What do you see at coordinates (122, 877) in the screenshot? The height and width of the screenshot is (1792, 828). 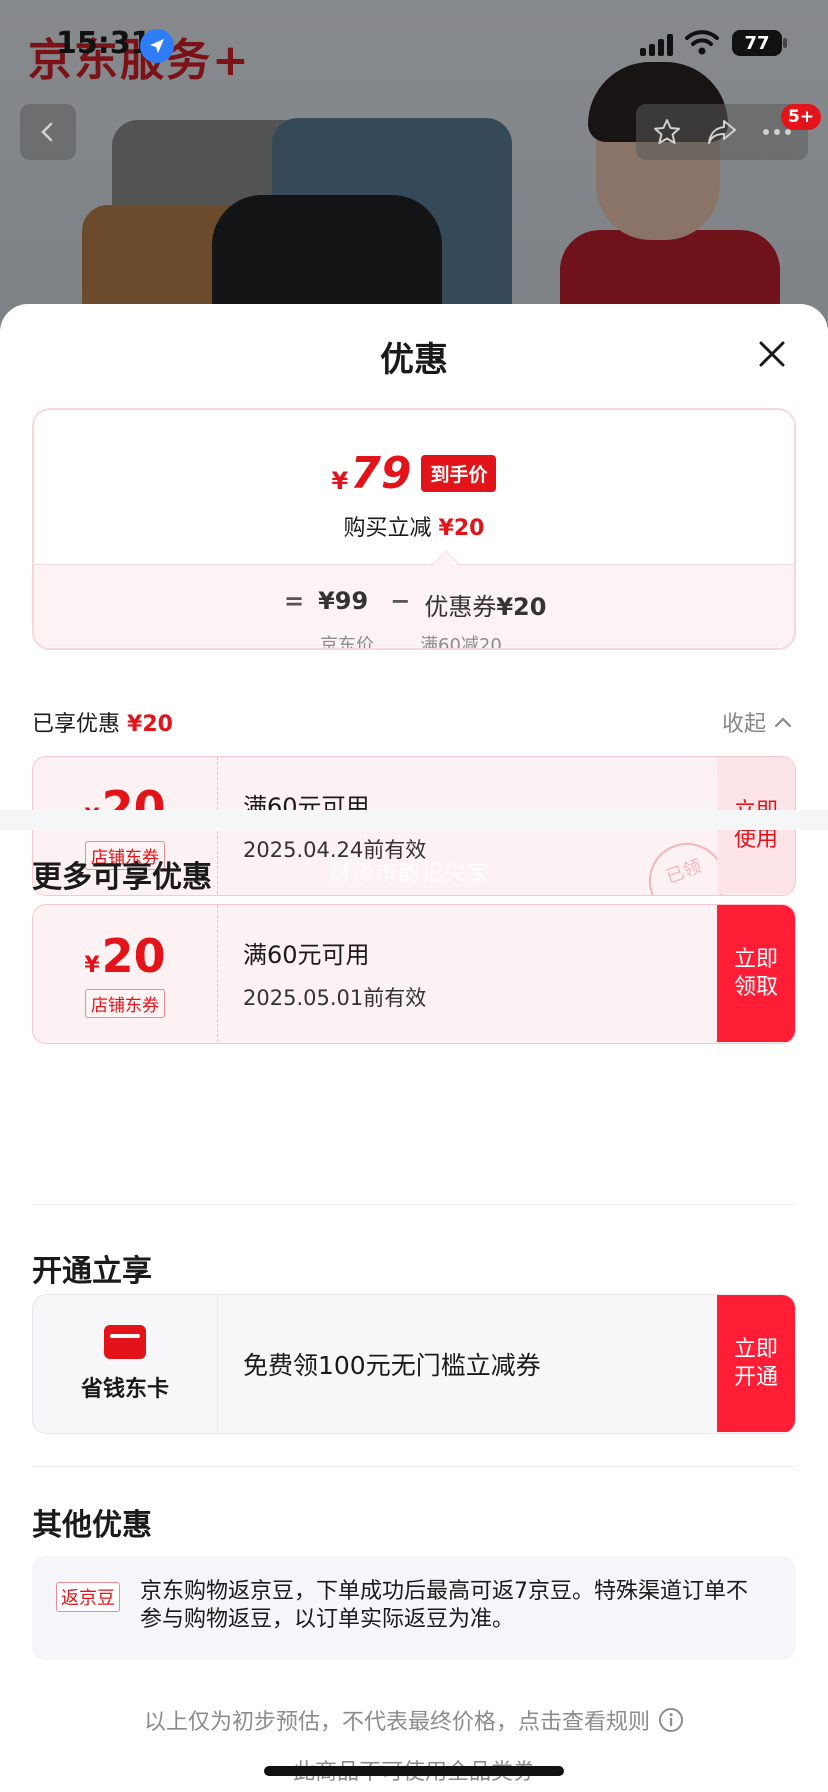 I see `more-discounts-title: 更多可享优惠` at bounding box center [122, 877].